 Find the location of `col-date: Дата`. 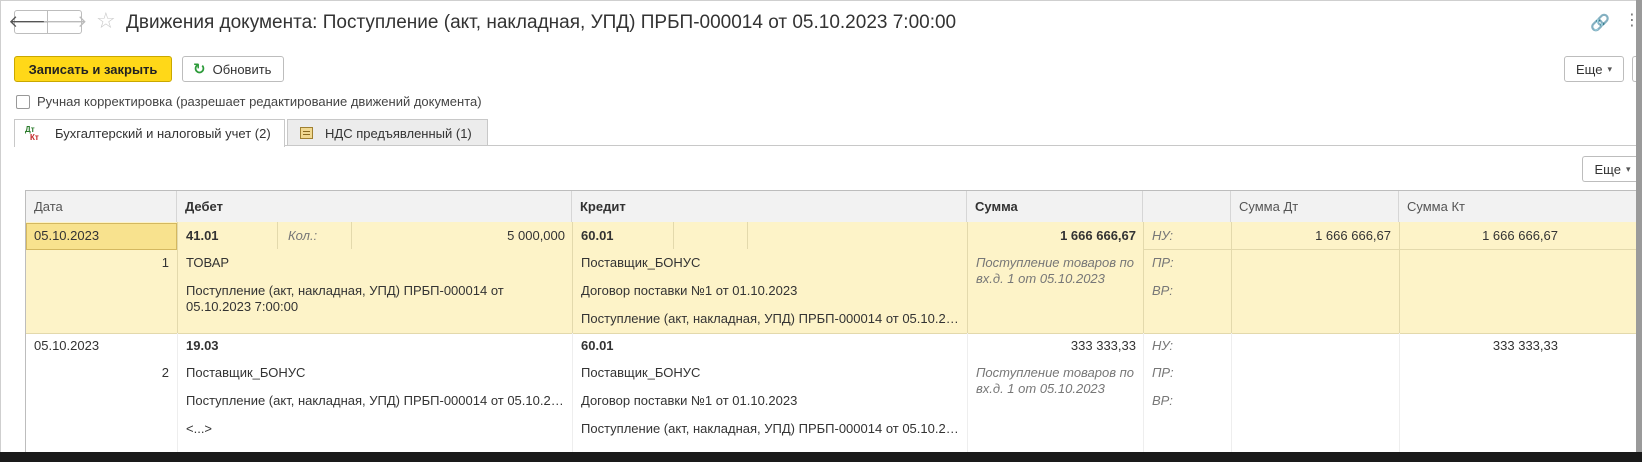

col-date: Дата is located at coordinates (101, 206).